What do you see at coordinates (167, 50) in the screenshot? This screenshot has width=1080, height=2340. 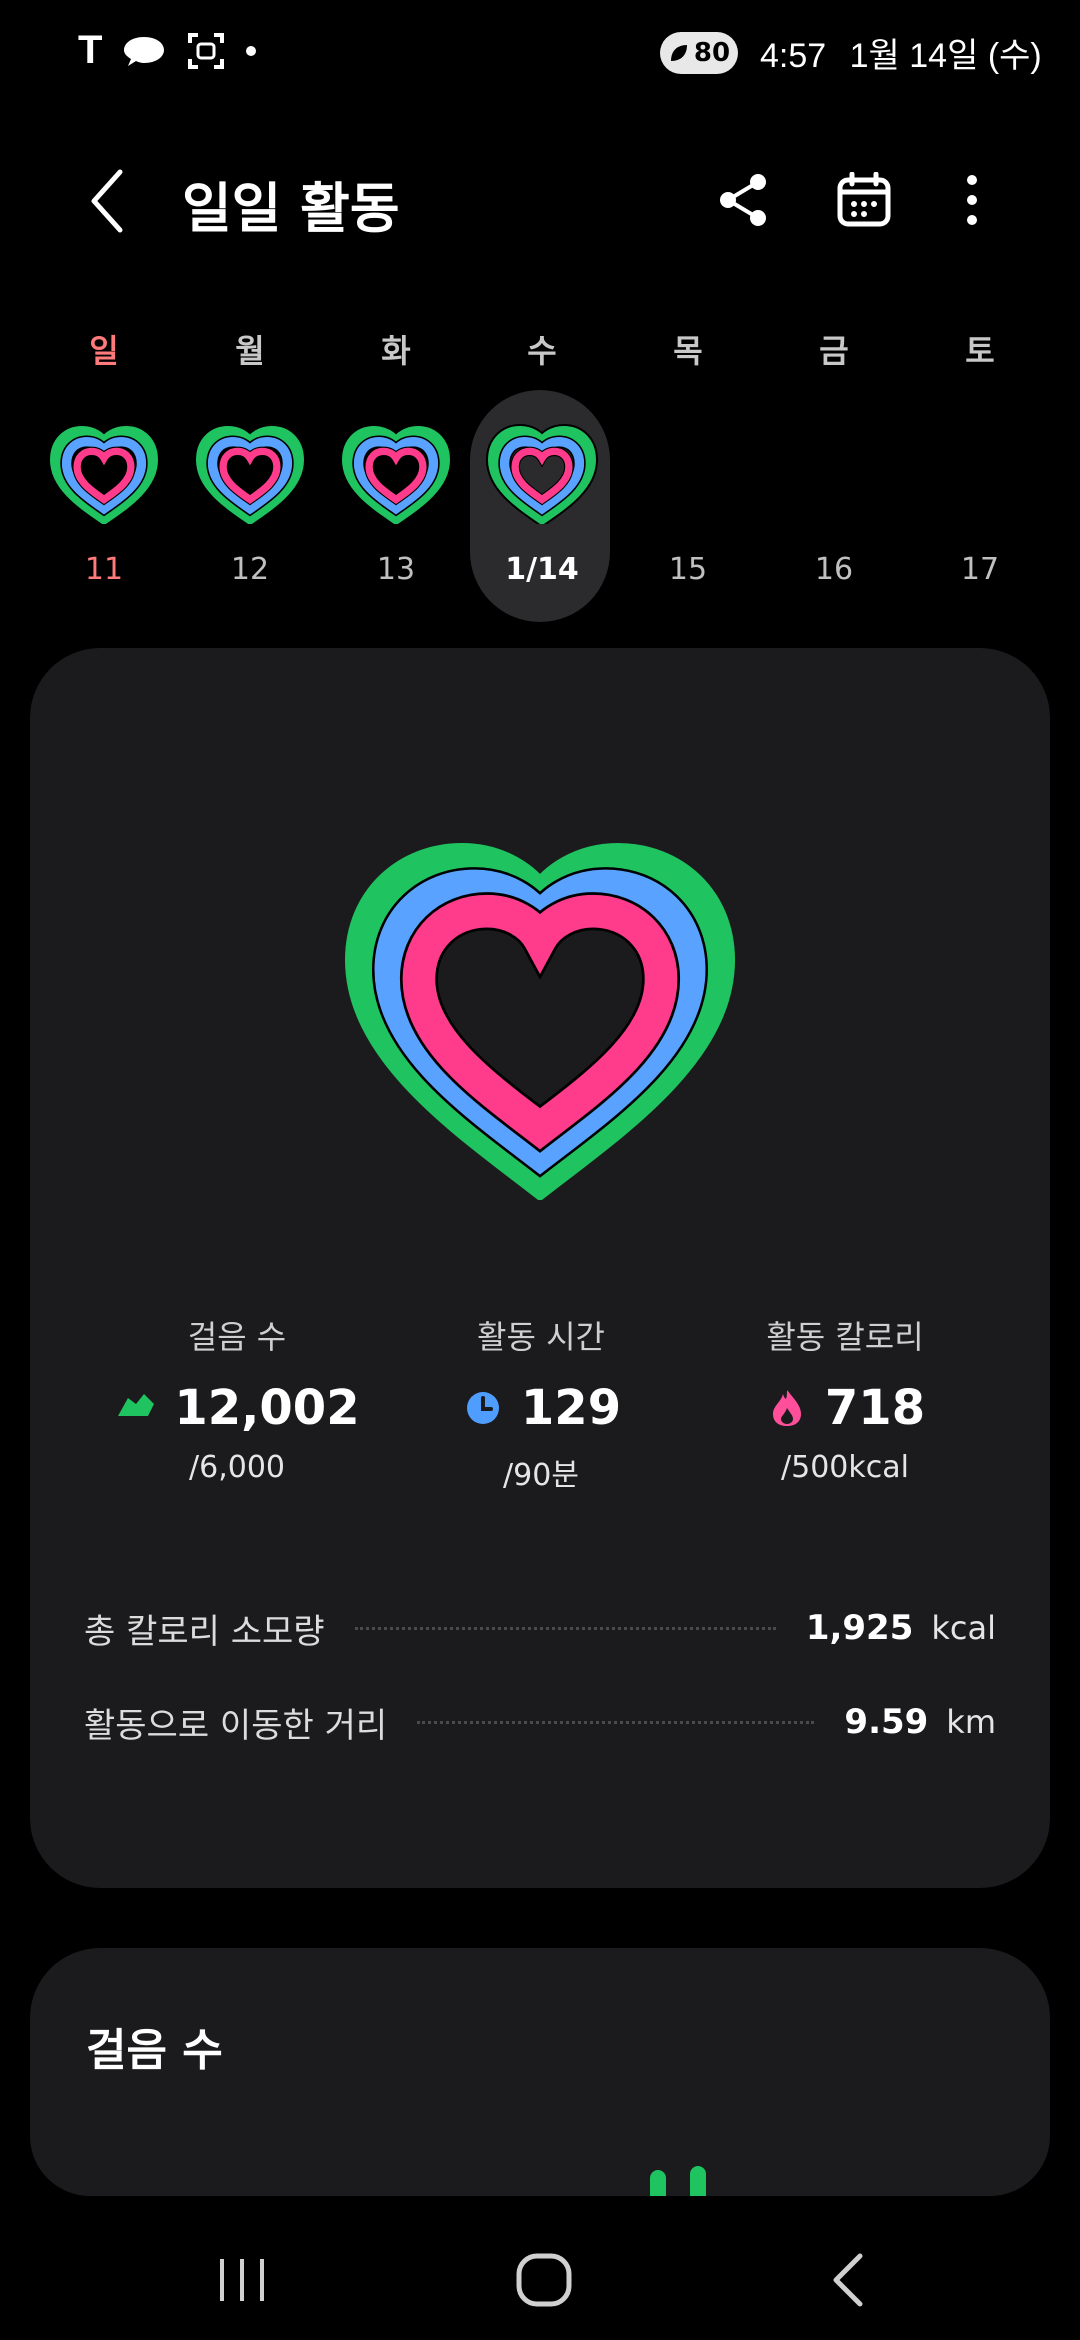 I see `status-left-icons: T` at bounding box center [167, 50].